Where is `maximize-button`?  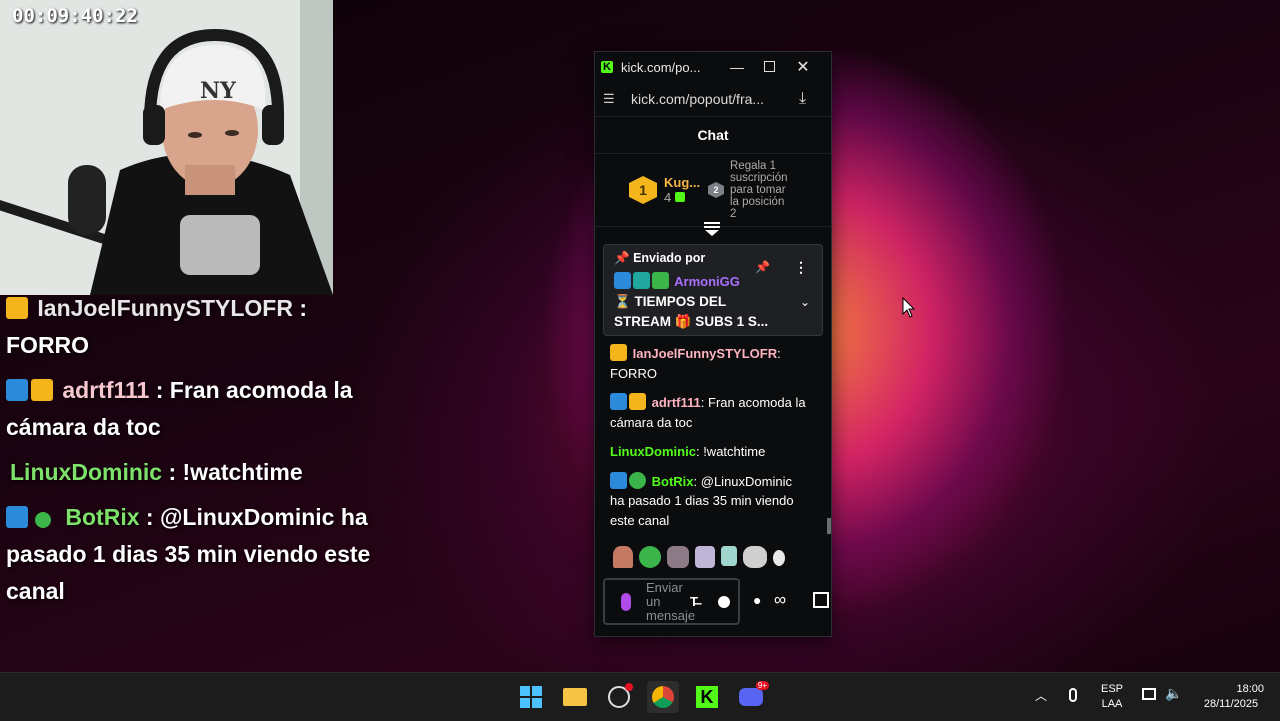
maximize-button is located at coordinates (769, 67).